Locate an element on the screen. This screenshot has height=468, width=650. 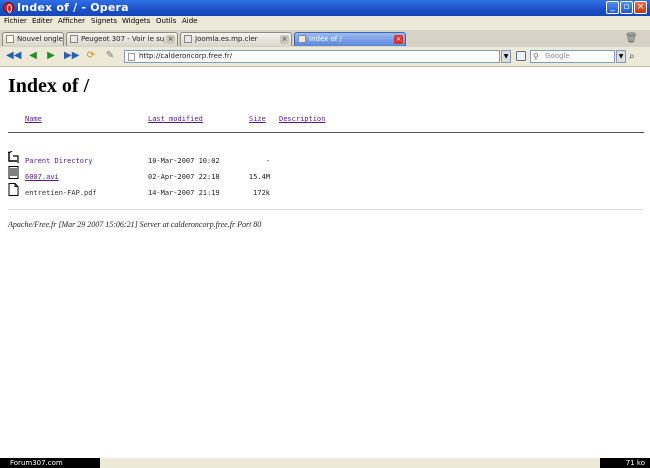
blank-page-icon is located at coordinates (10, 39).